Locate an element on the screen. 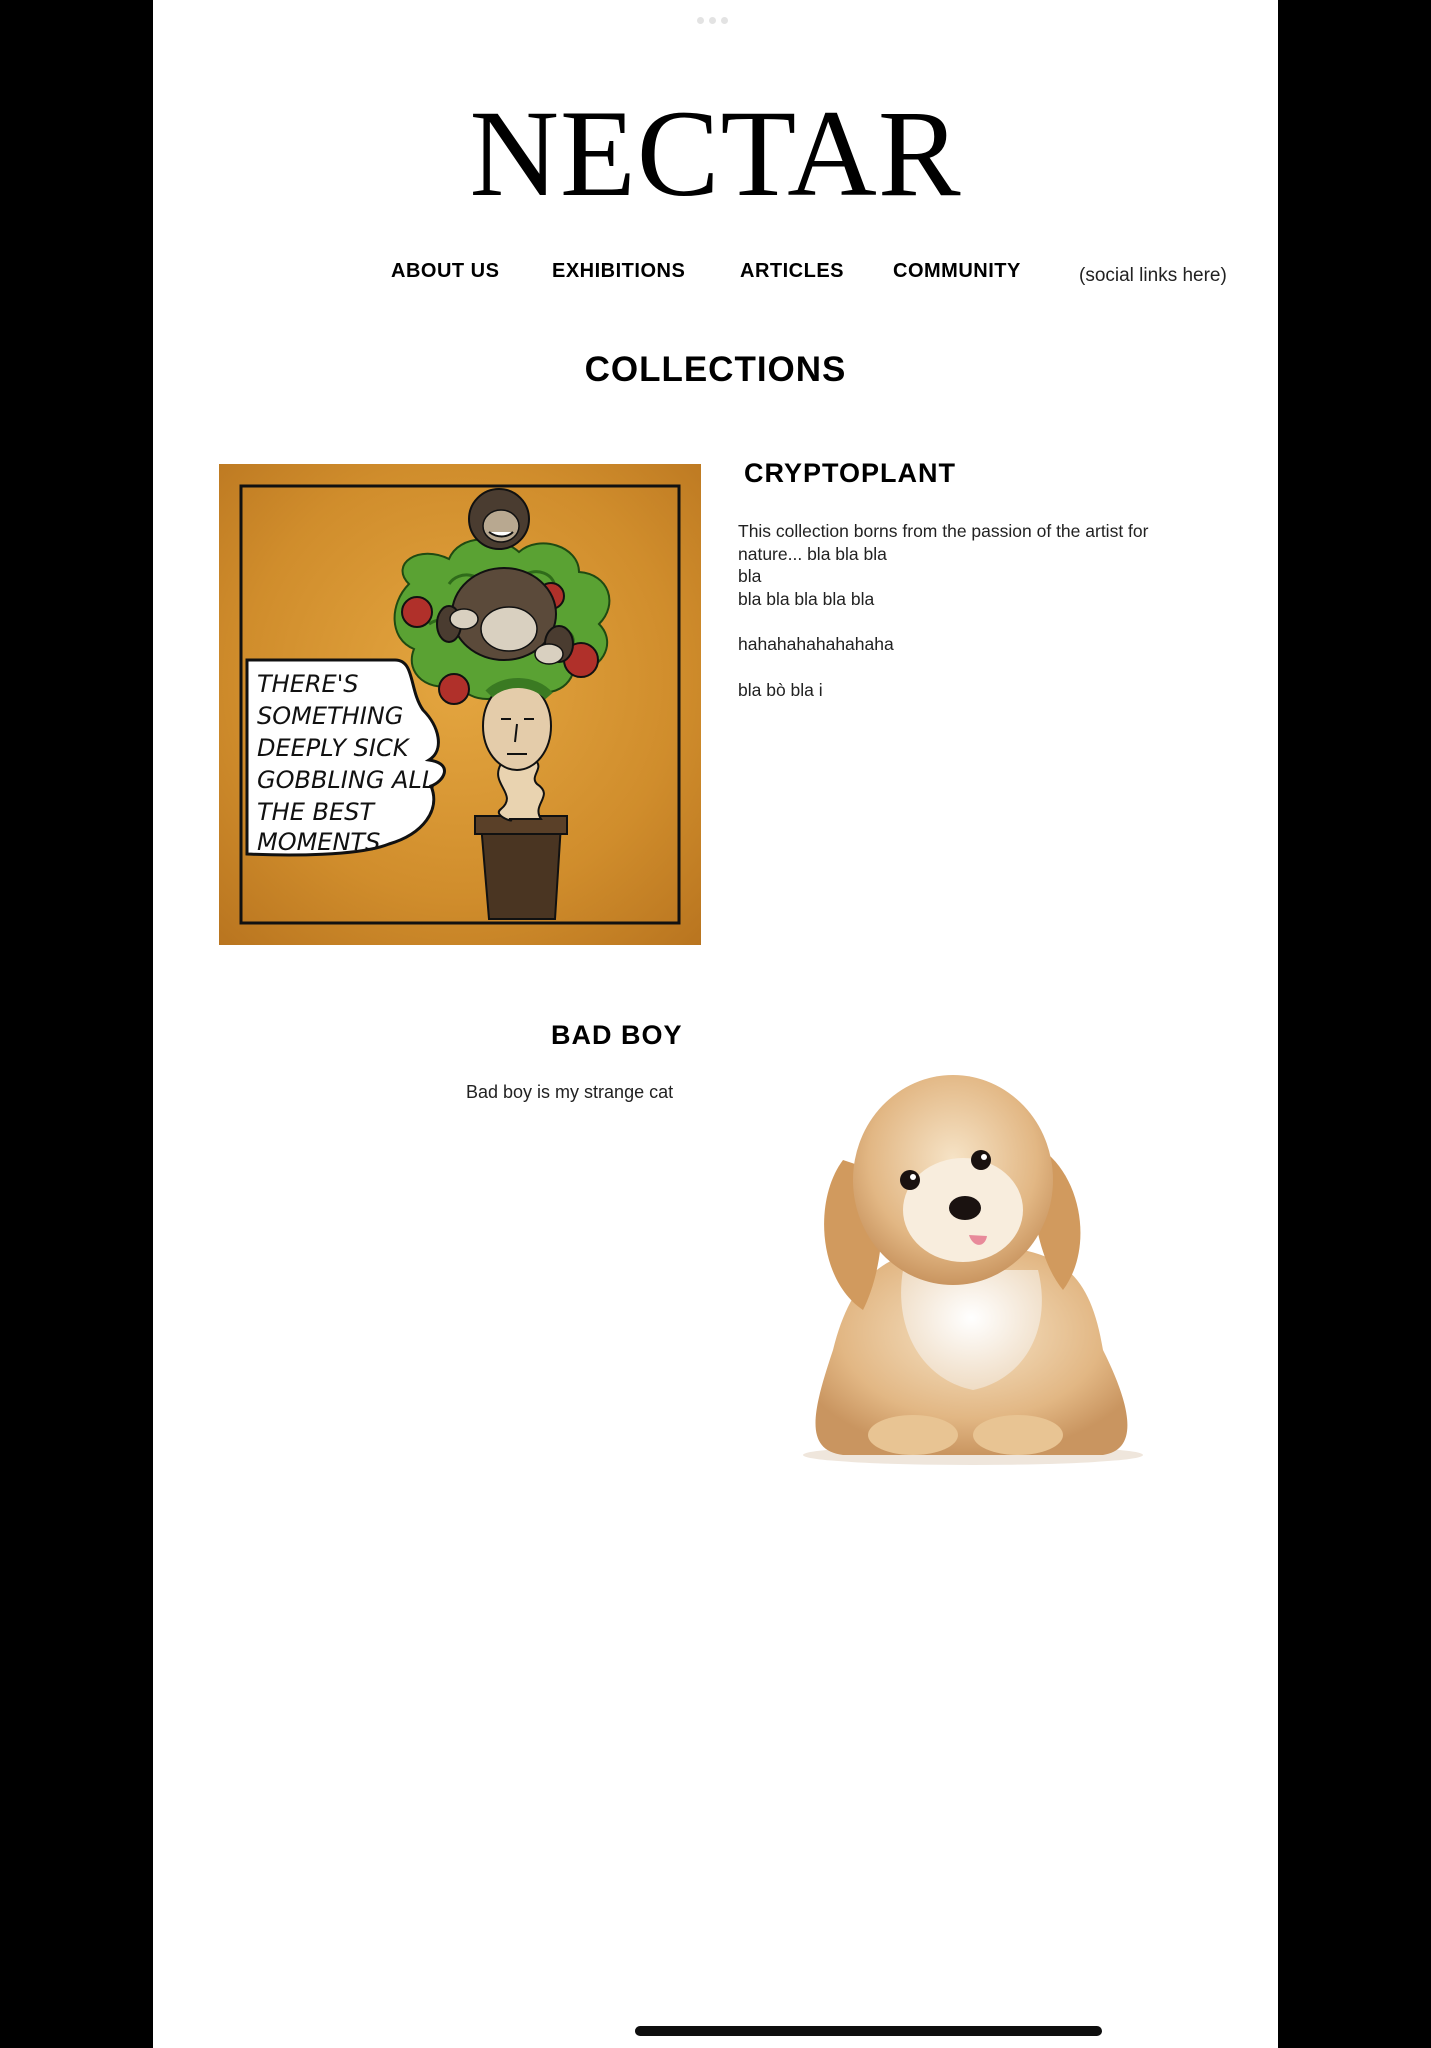 The height and width of the screenshot is (2048, 1431). caption-line-4: GOBBLING ALL is located at coordinates (346, 780).